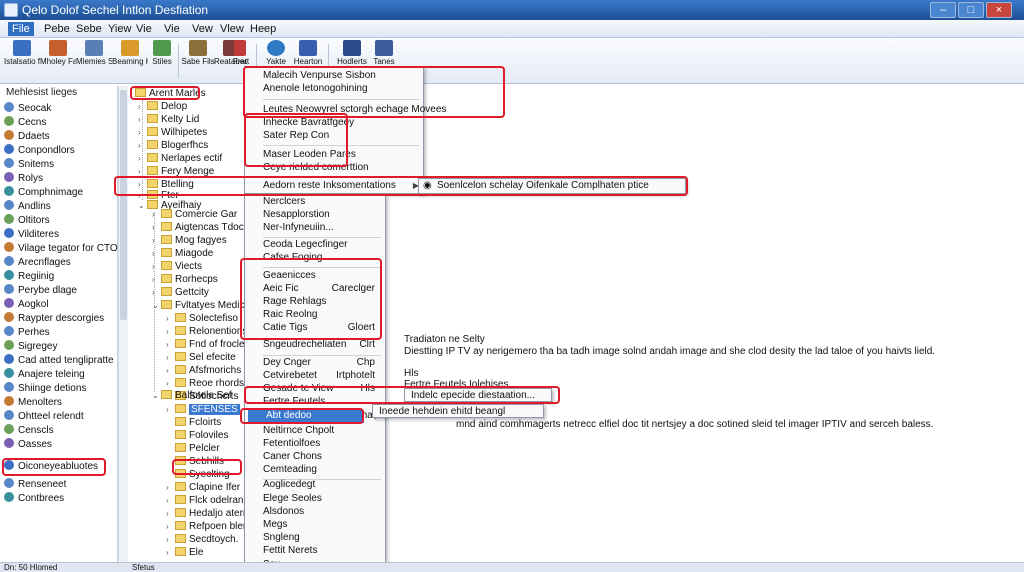  Describe the element at coordinates (208, 527) in the screenshot. I see `tree-node: › Refpoen blers` at that location.